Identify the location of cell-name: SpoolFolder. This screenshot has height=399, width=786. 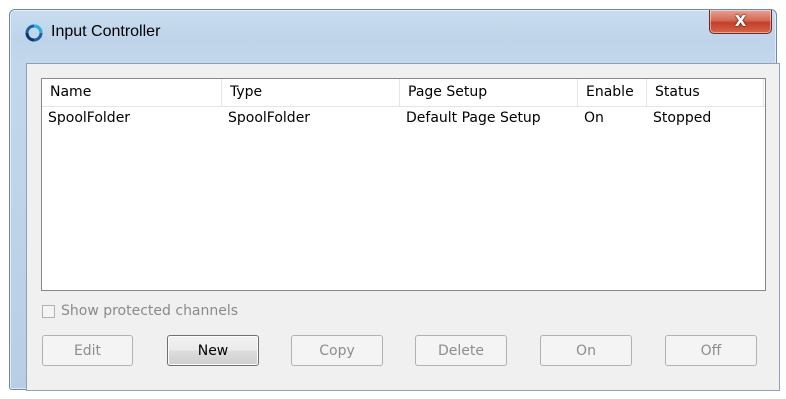
(89, 118).